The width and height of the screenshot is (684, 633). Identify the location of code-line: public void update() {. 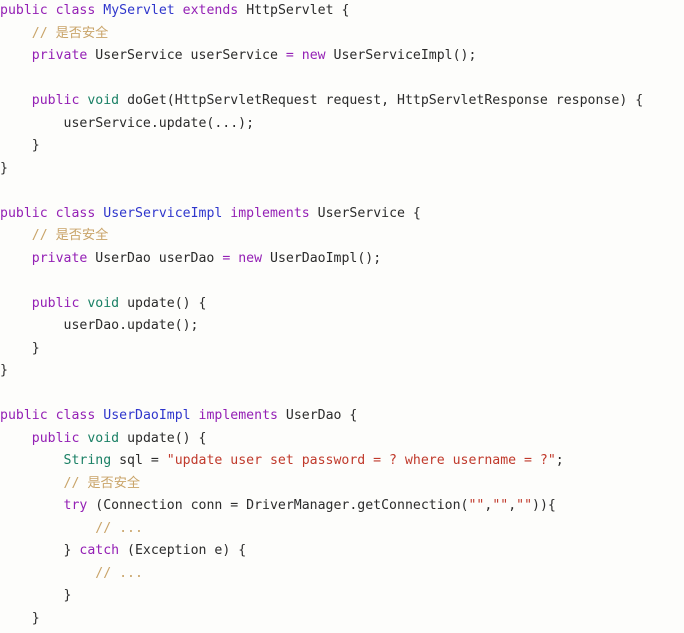
(342, 304).